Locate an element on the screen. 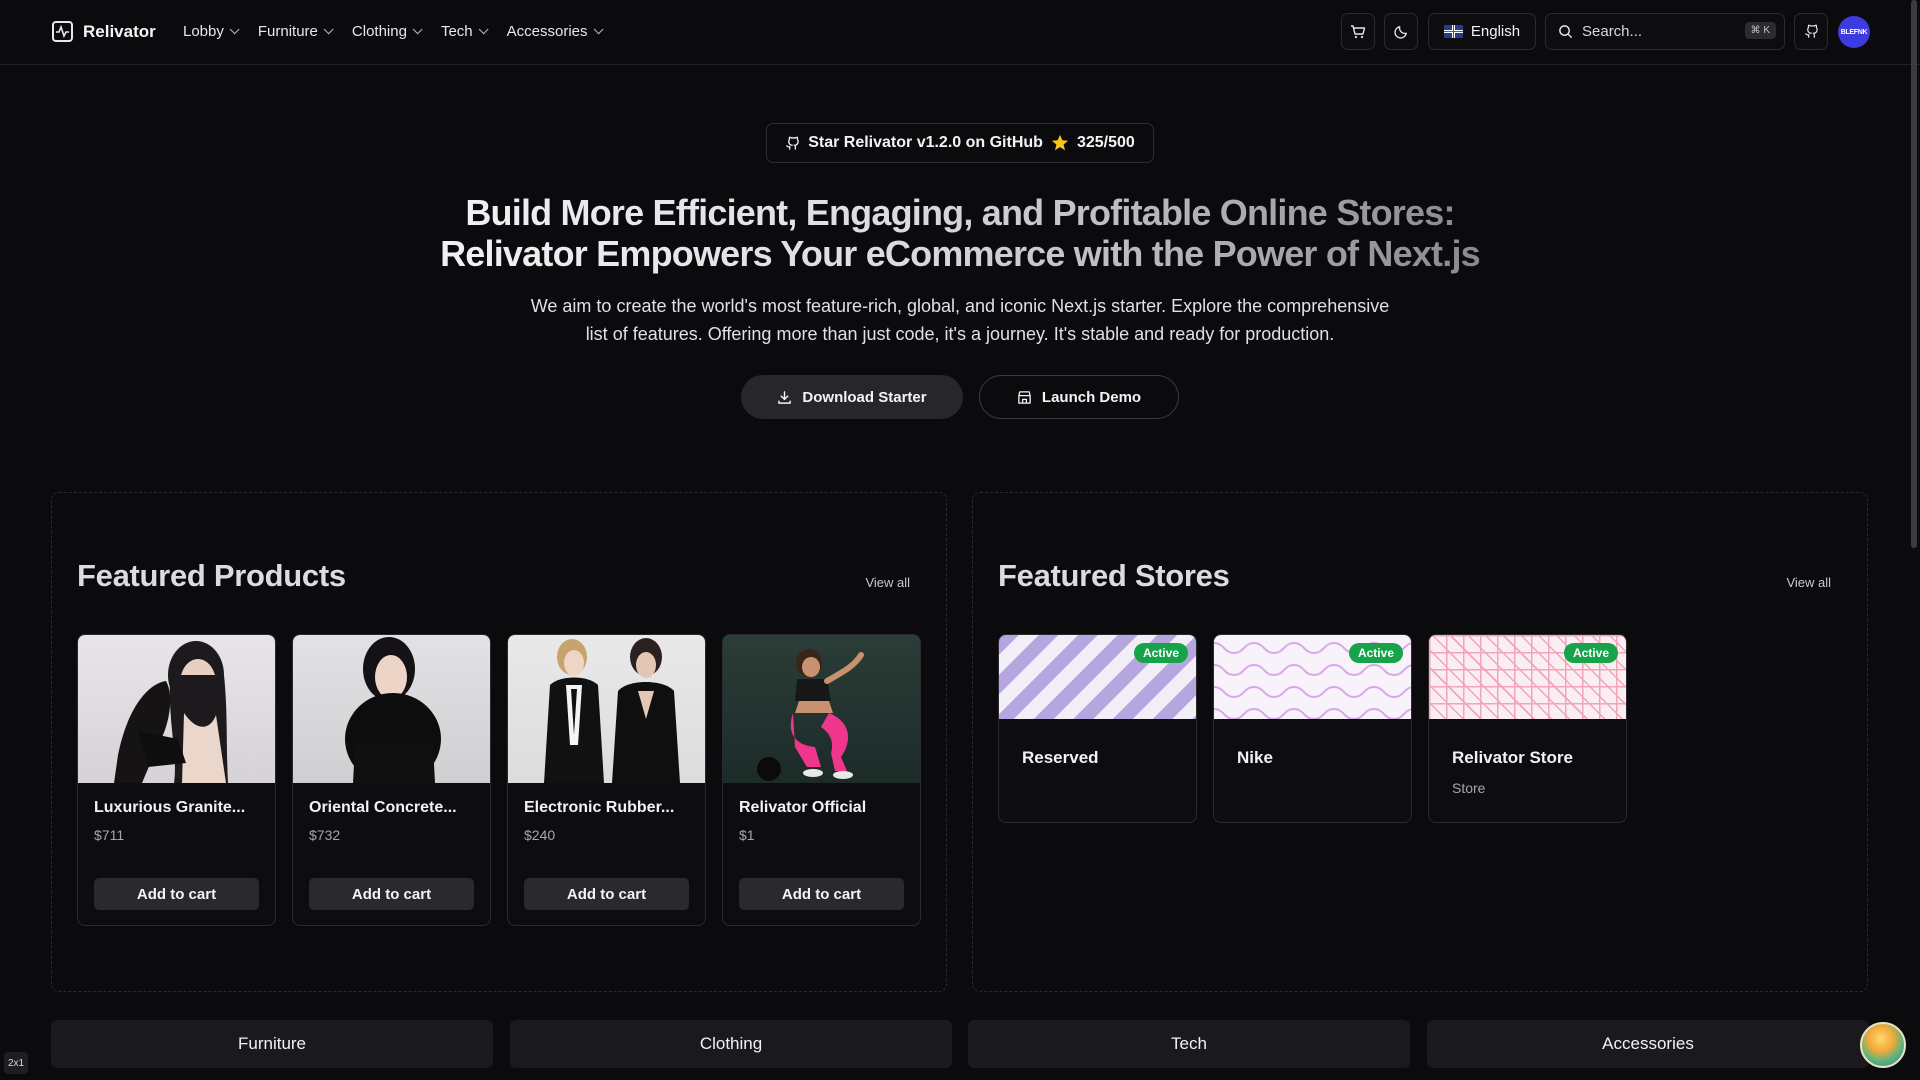 The width and height of the screenshot is (1920, 1080). product-card: Oriental Concrete... $732 Add to cart is located at coordinates (391, 780).